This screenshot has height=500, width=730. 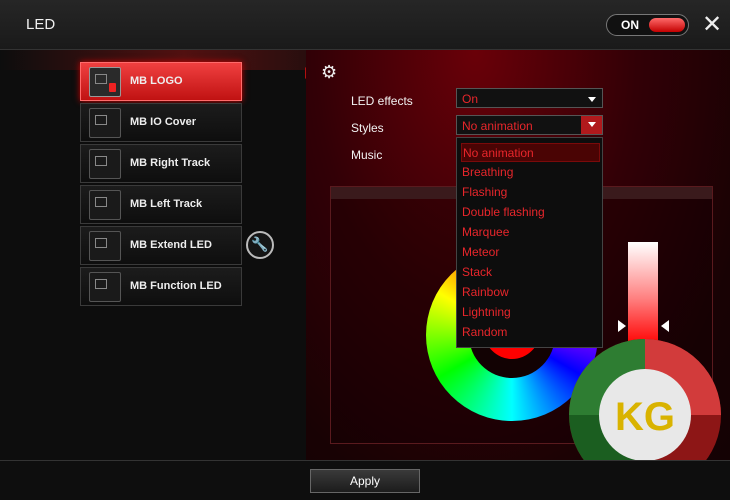 What do you see at coordinates (712, 25) in the screenshot?
I see `close-icon: ✕` at bounding box center [712, 25].